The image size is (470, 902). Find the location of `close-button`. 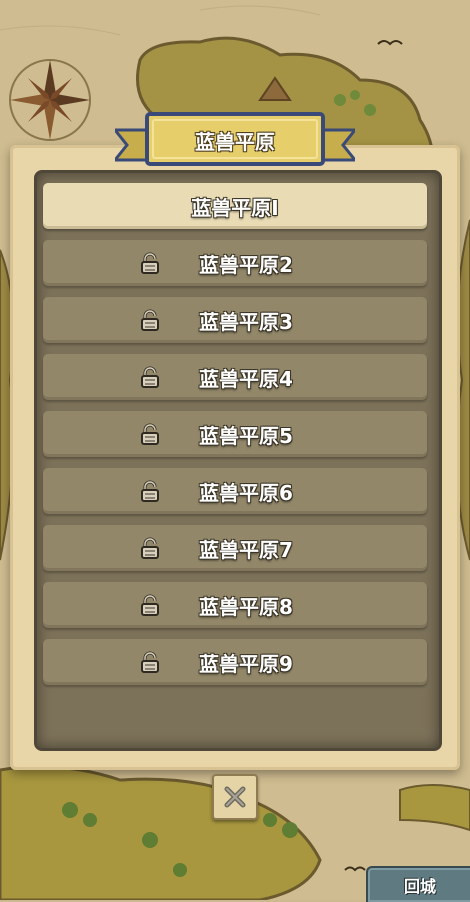

close-button is located at coordinates (235, 797).